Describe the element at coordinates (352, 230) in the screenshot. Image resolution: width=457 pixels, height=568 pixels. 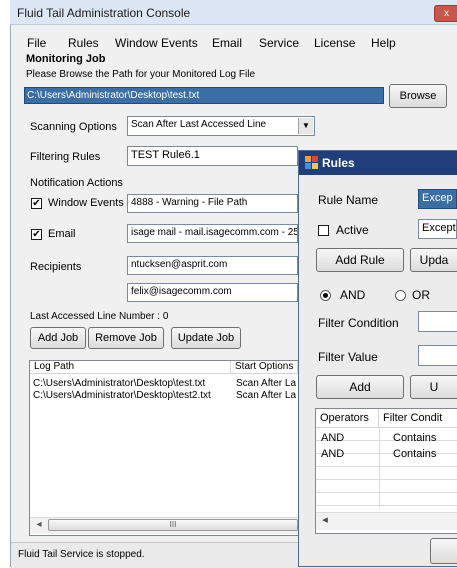
I see `active-label: Active` at that location.